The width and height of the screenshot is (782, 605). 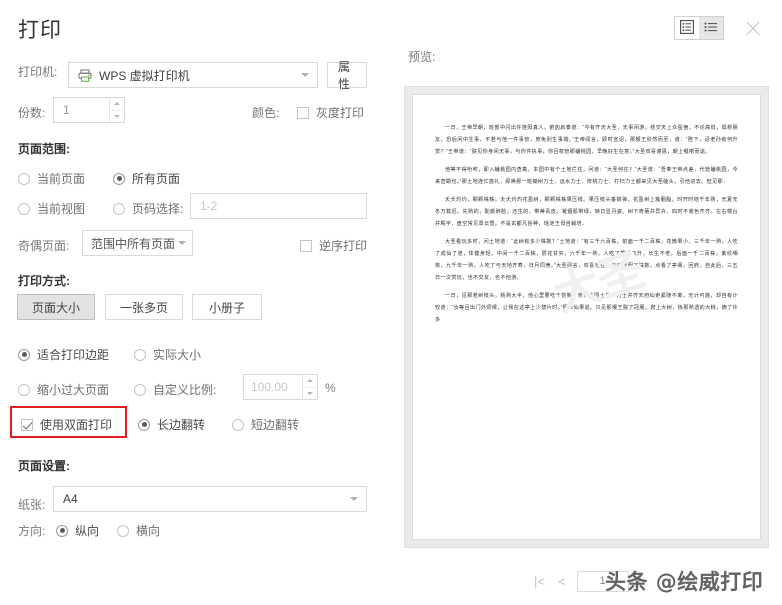 I want to click on preview-pager: |< < 1 /, so click(x=586, y=581).